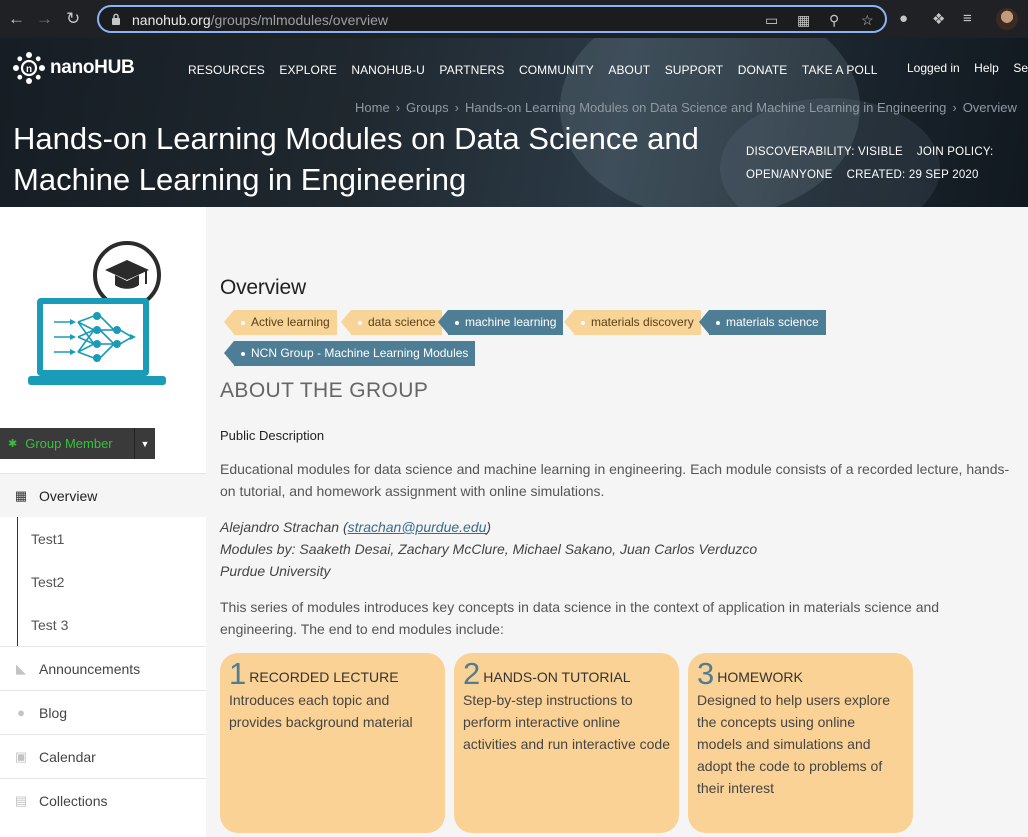  Describe the element at coordinates (388, 70) in the screenshot. I see `nav-nanohub-u: NANOHUB-U` at that location.